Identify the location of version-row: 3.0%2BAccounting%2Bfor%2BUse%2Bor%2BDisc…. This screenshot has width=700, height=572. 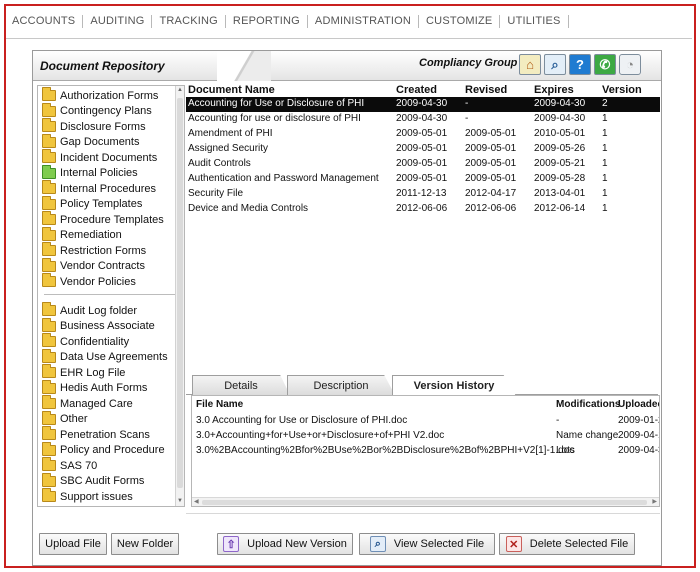
(425, 451).